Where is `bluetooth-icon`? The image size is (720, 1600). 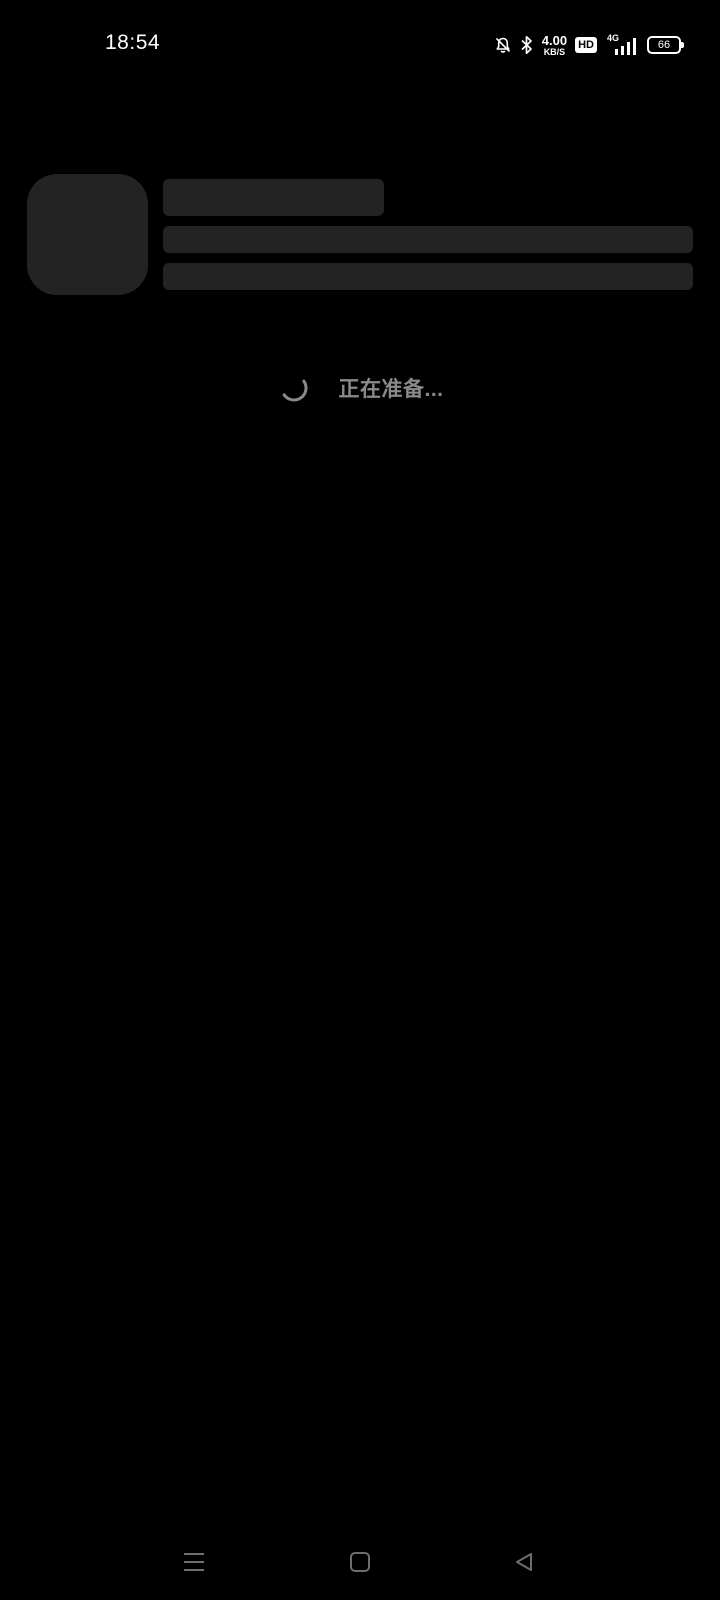
bluetooth-icon is located at coordinates (527, 45).